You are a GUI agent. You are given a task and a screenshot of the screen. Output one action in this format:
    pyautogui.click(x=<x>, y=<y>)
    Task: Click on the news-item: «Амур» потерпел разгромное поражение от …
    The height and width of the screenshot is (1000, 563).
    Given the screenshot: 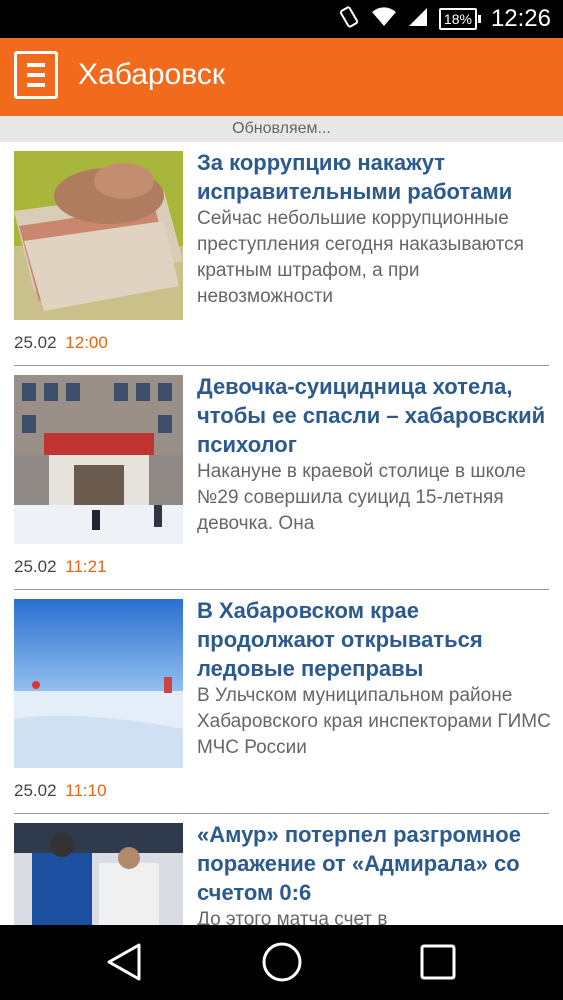 What is the action you would take?
    pyautogui.click(x=281, y=869)
    